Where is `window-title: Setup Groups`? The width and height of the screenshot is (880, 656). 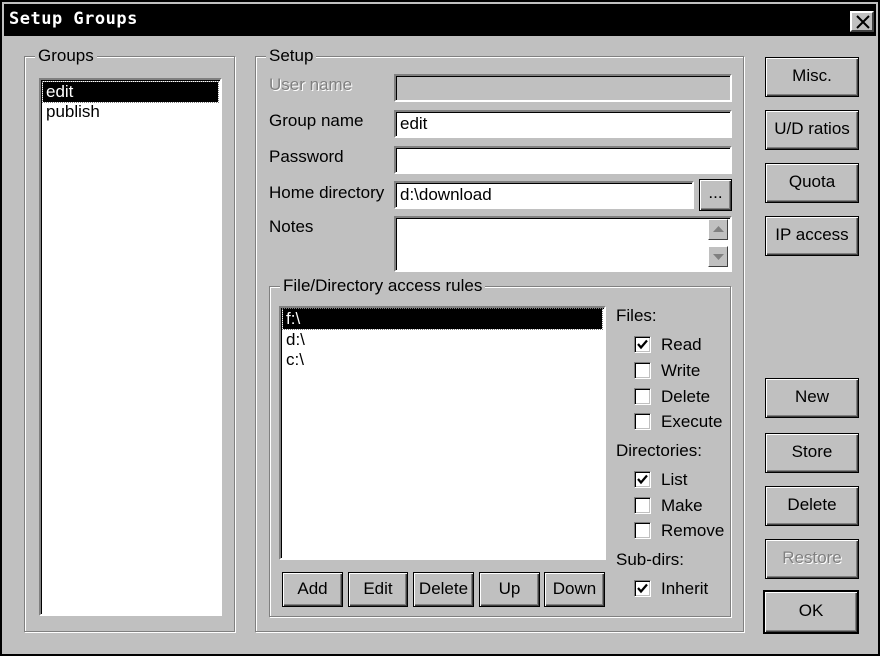 window-title: Setup Groups is located at coordinates (73, 19).